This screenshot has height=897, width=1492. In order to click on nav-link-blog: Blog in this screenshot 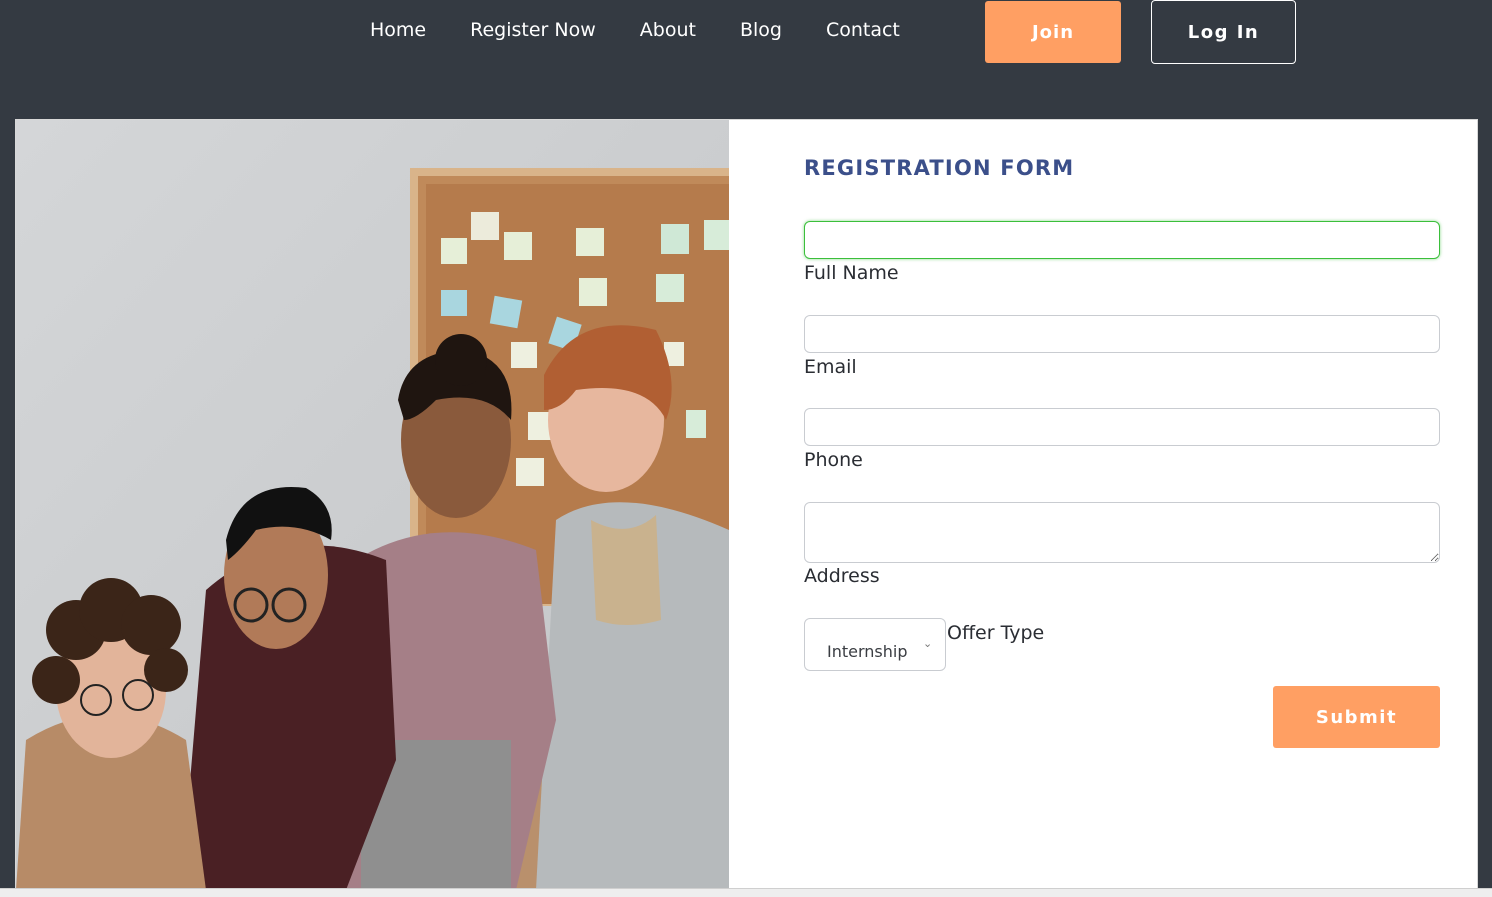, I will do `click(761, 30)`.